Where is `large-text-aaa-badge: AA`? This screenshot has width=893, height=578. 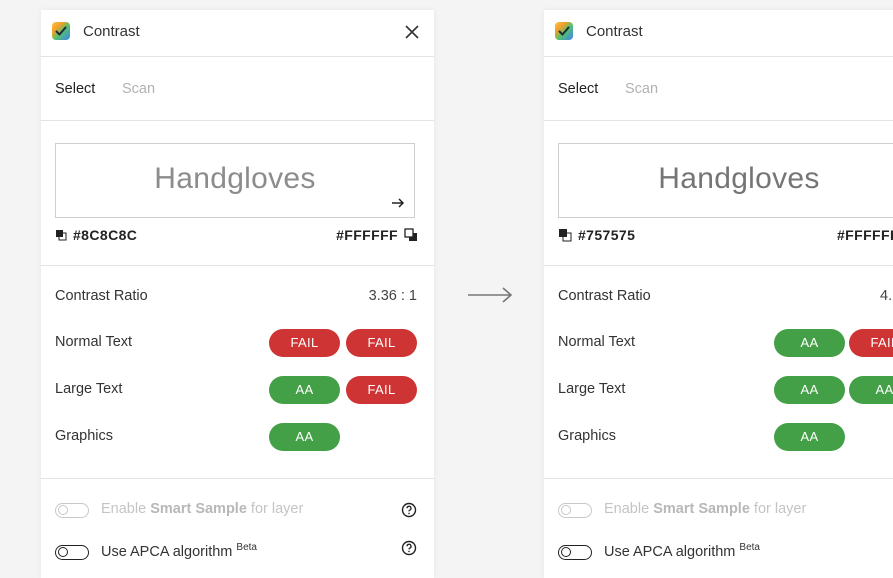 large-text-aaa-badge: AA is located at coordinates (871, 390).